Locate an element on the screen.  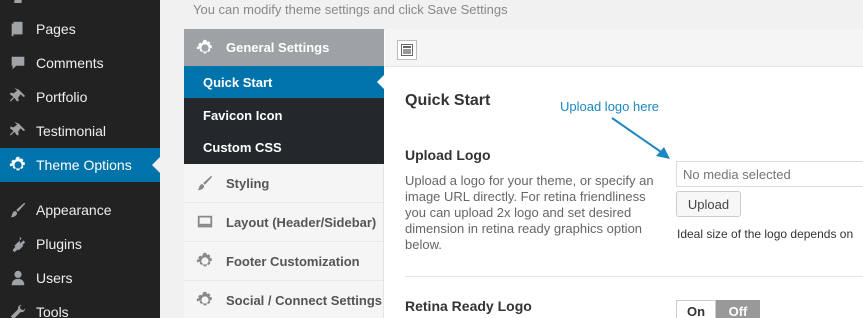
sidebar-item-testimonial: Testimonial is located at coordinates (80, 131).